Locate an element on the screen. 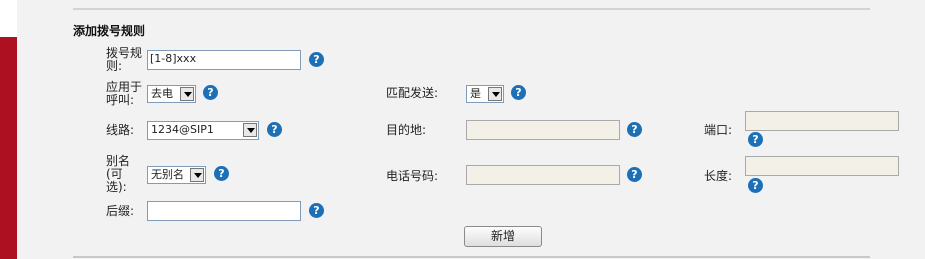 This screenshot has width=925, height=259. section-title: 添加拨号规则 is located at coordinates (109, 31).